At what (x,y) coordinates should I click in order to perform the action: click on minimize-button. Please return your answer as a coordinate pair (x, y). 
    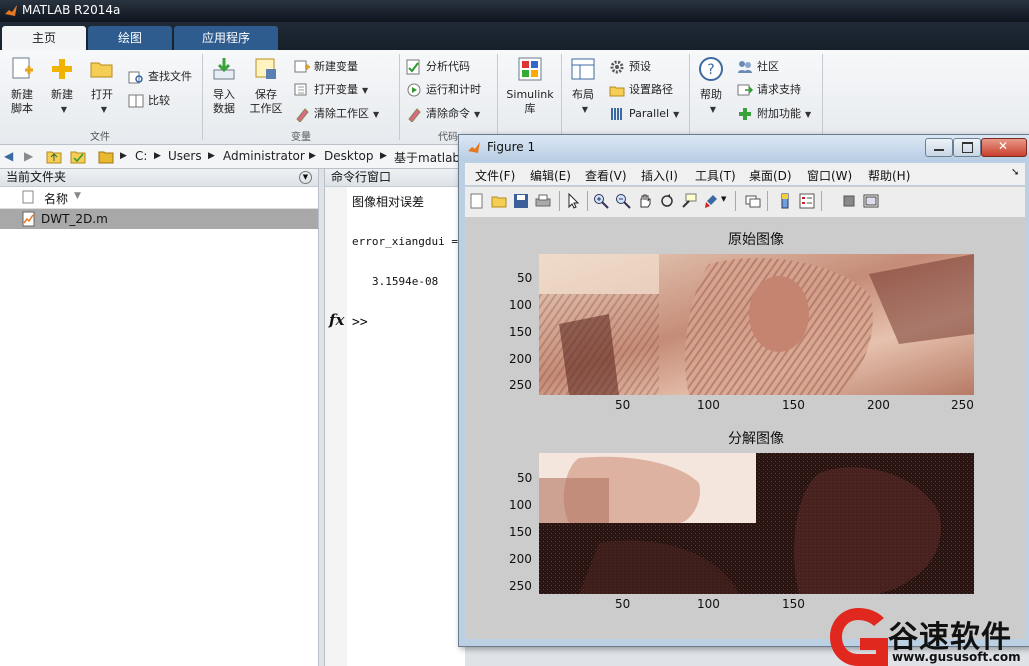
    Looking at the image, I should click on (939, 147).